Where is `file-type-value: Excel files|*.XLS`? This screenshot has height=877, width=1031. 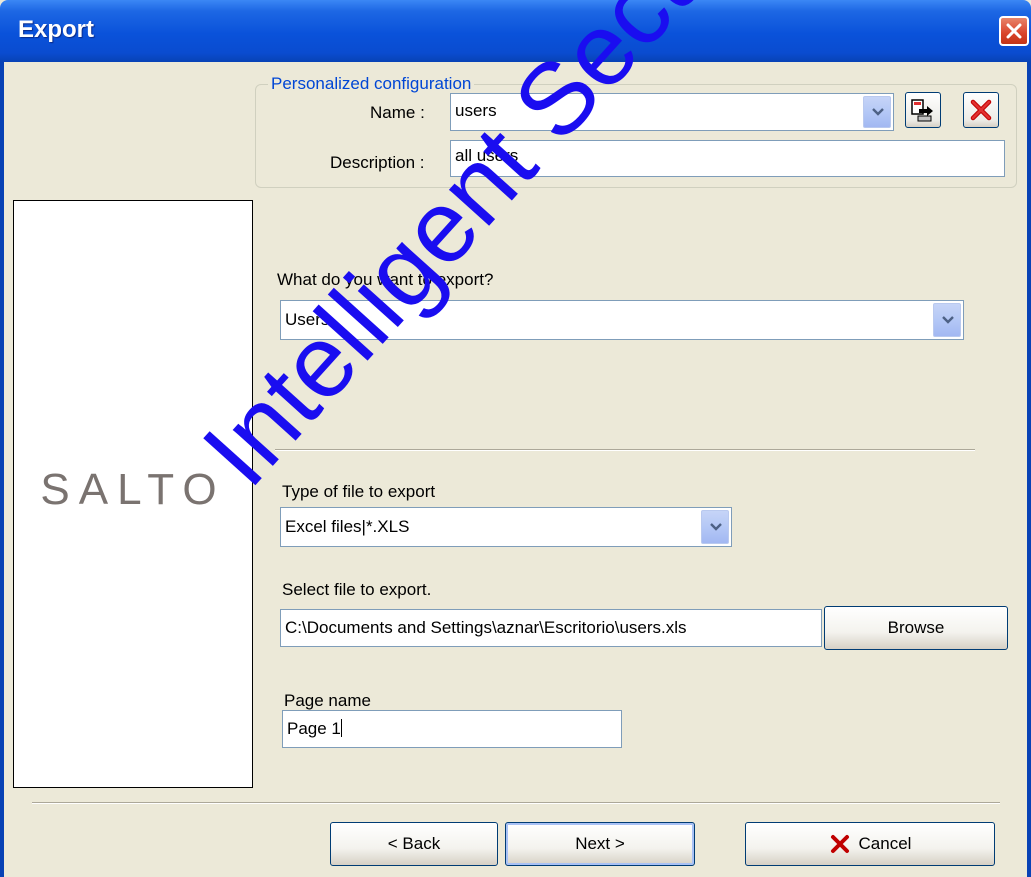
file-type-value: Excel files|*.XLS is located at coordinates (347, 526).